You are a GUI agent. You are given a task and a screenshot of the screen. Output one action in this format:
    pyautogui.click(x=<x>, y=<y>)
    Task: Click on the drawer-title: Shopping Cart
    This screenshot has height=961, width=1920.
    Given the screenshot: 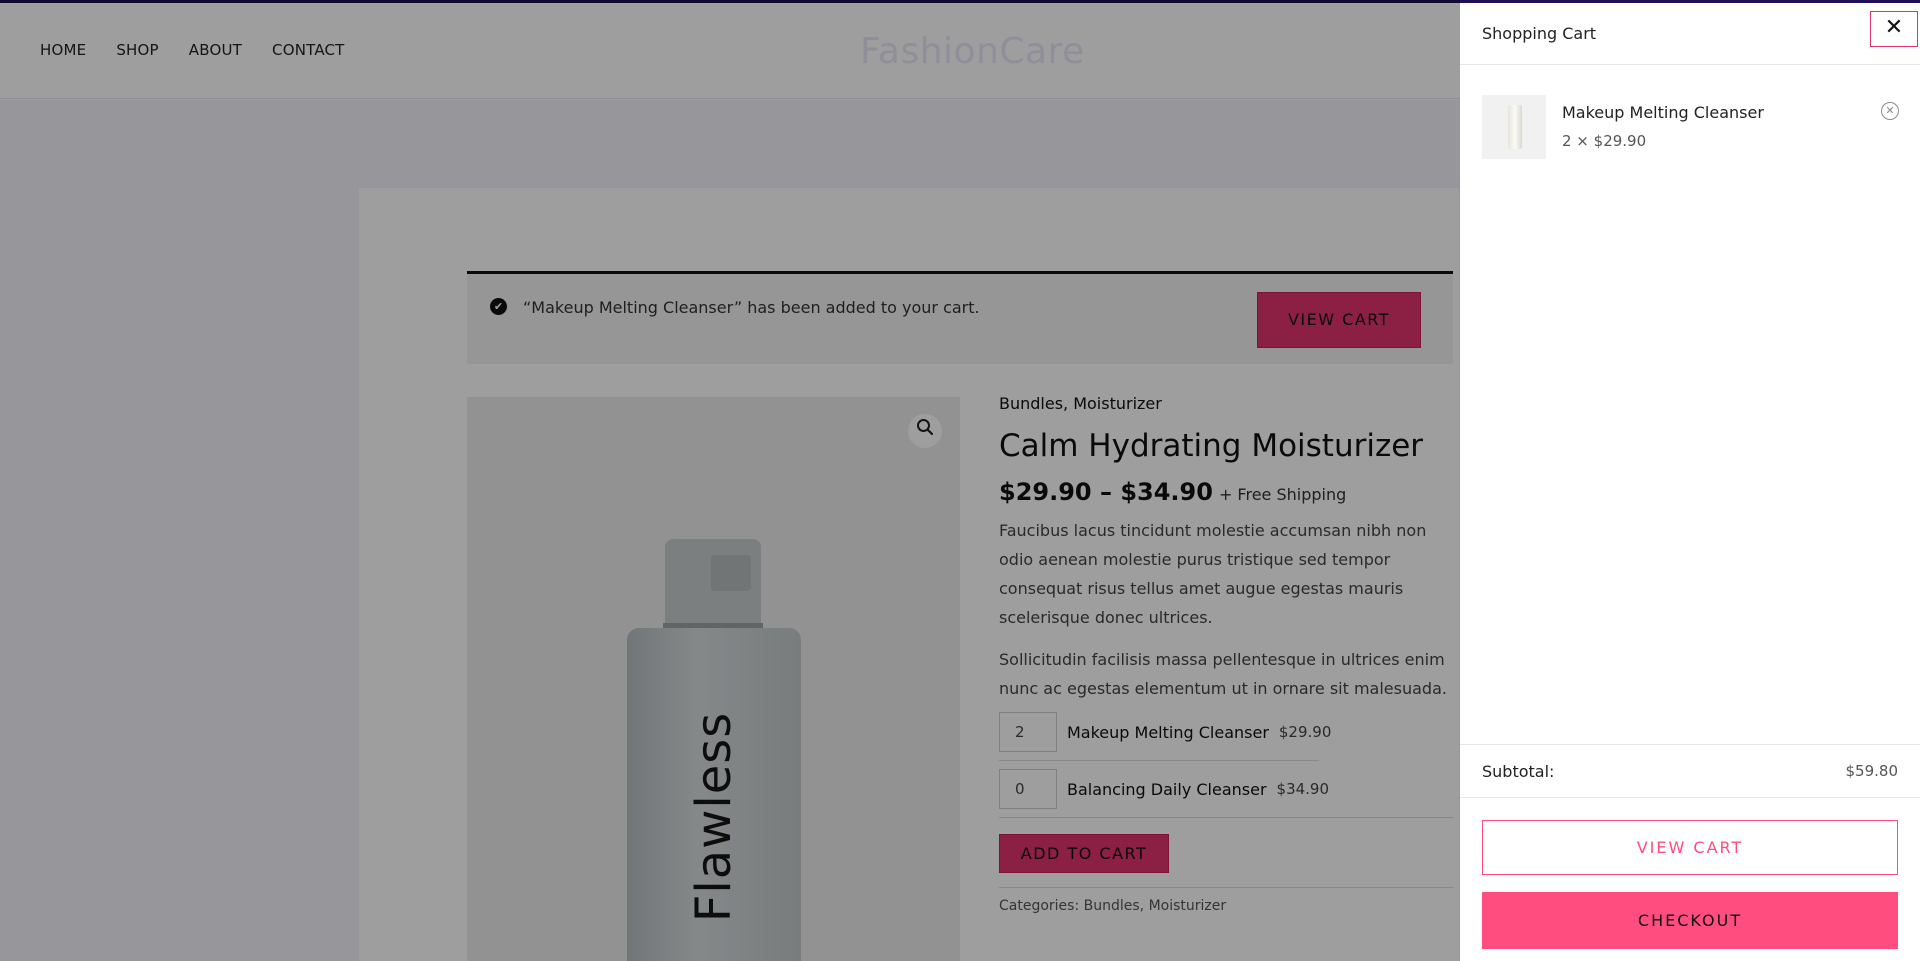 What is the action you would take?
    pyautogui.click(x=1539, y=33)
    